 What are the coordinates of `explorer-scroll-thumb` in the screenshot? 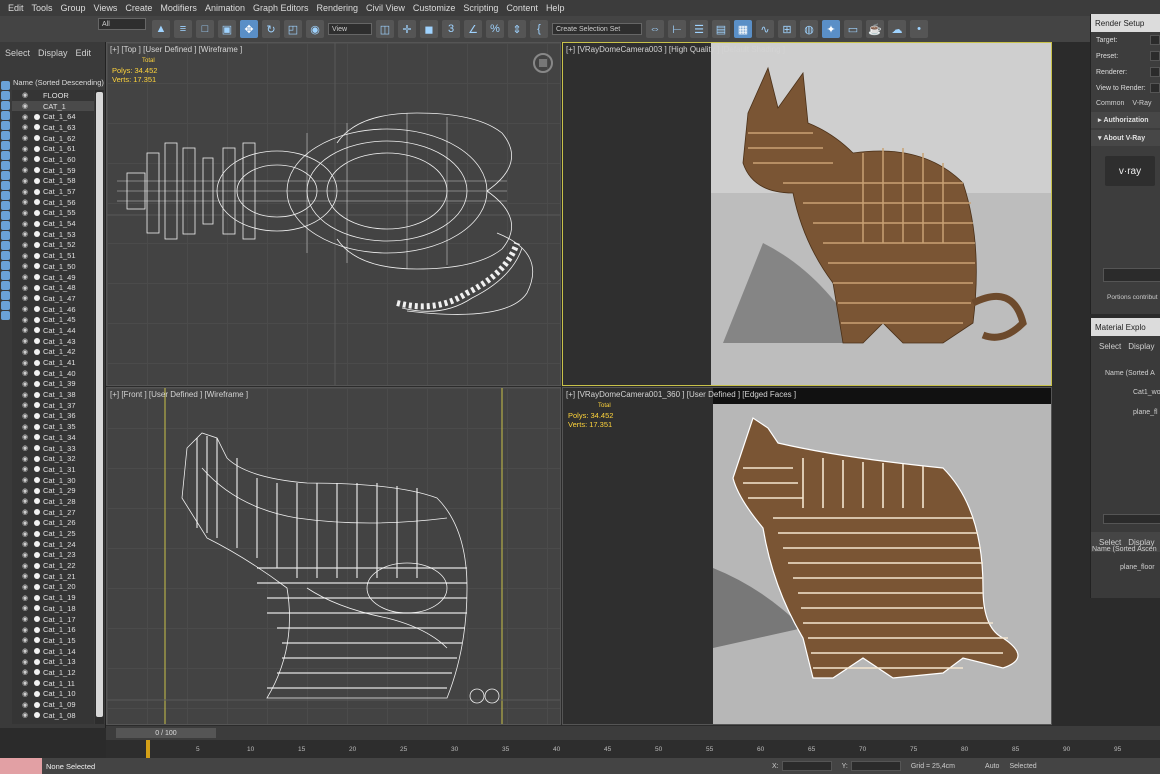 It's located at (99, 404).